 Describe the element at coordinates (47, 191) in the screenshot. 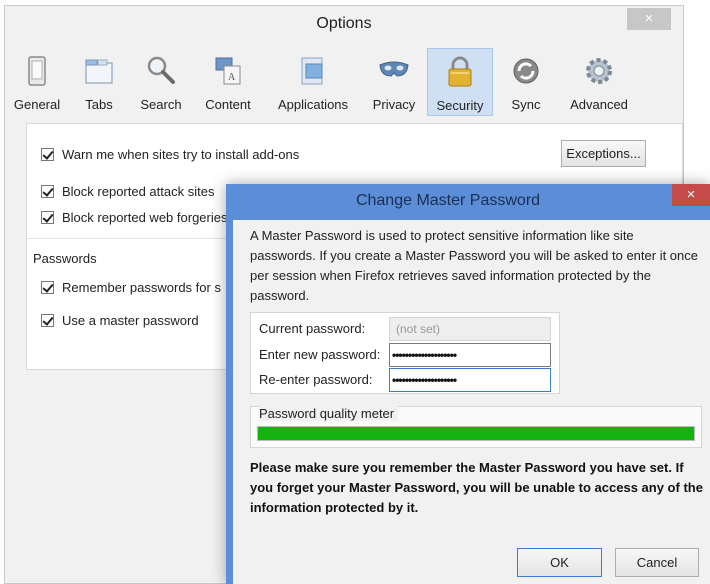

I see `block-attack-checkbox` at that location.